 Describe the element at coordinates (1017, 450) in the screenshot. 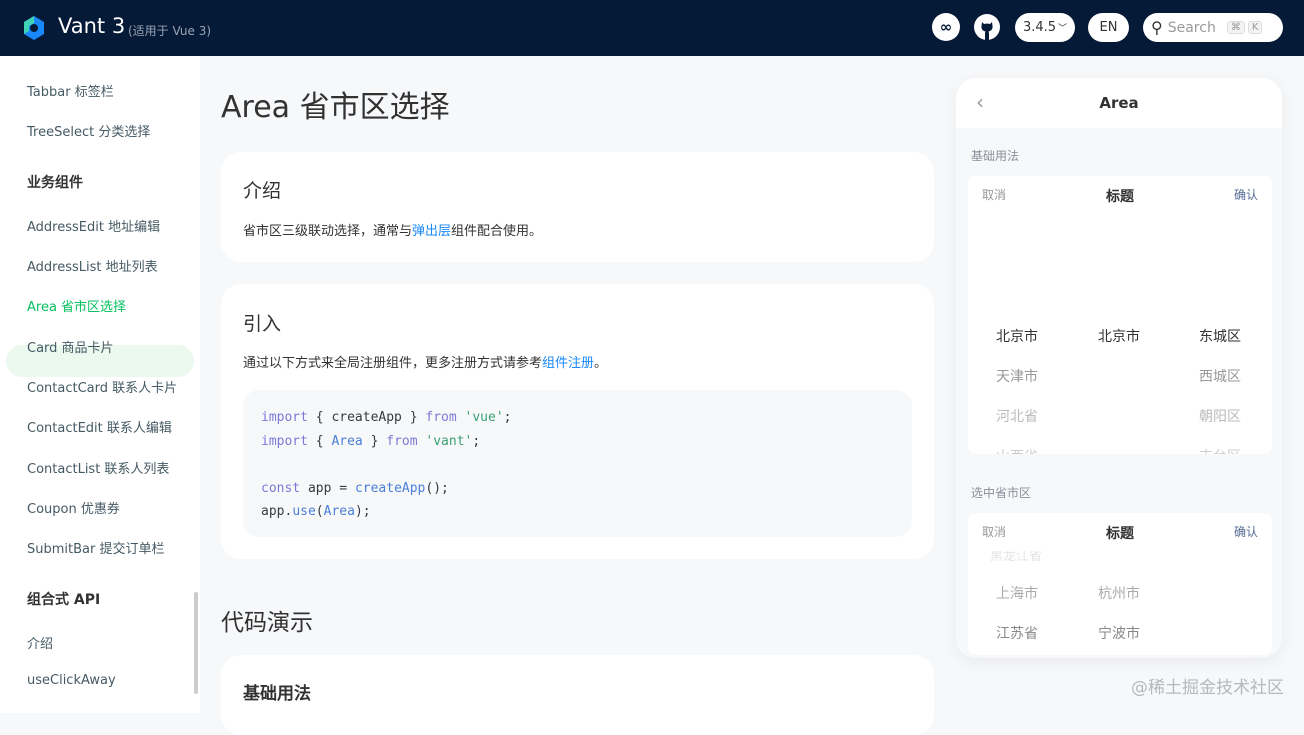

I see `picker-option: 山西省` at that location.